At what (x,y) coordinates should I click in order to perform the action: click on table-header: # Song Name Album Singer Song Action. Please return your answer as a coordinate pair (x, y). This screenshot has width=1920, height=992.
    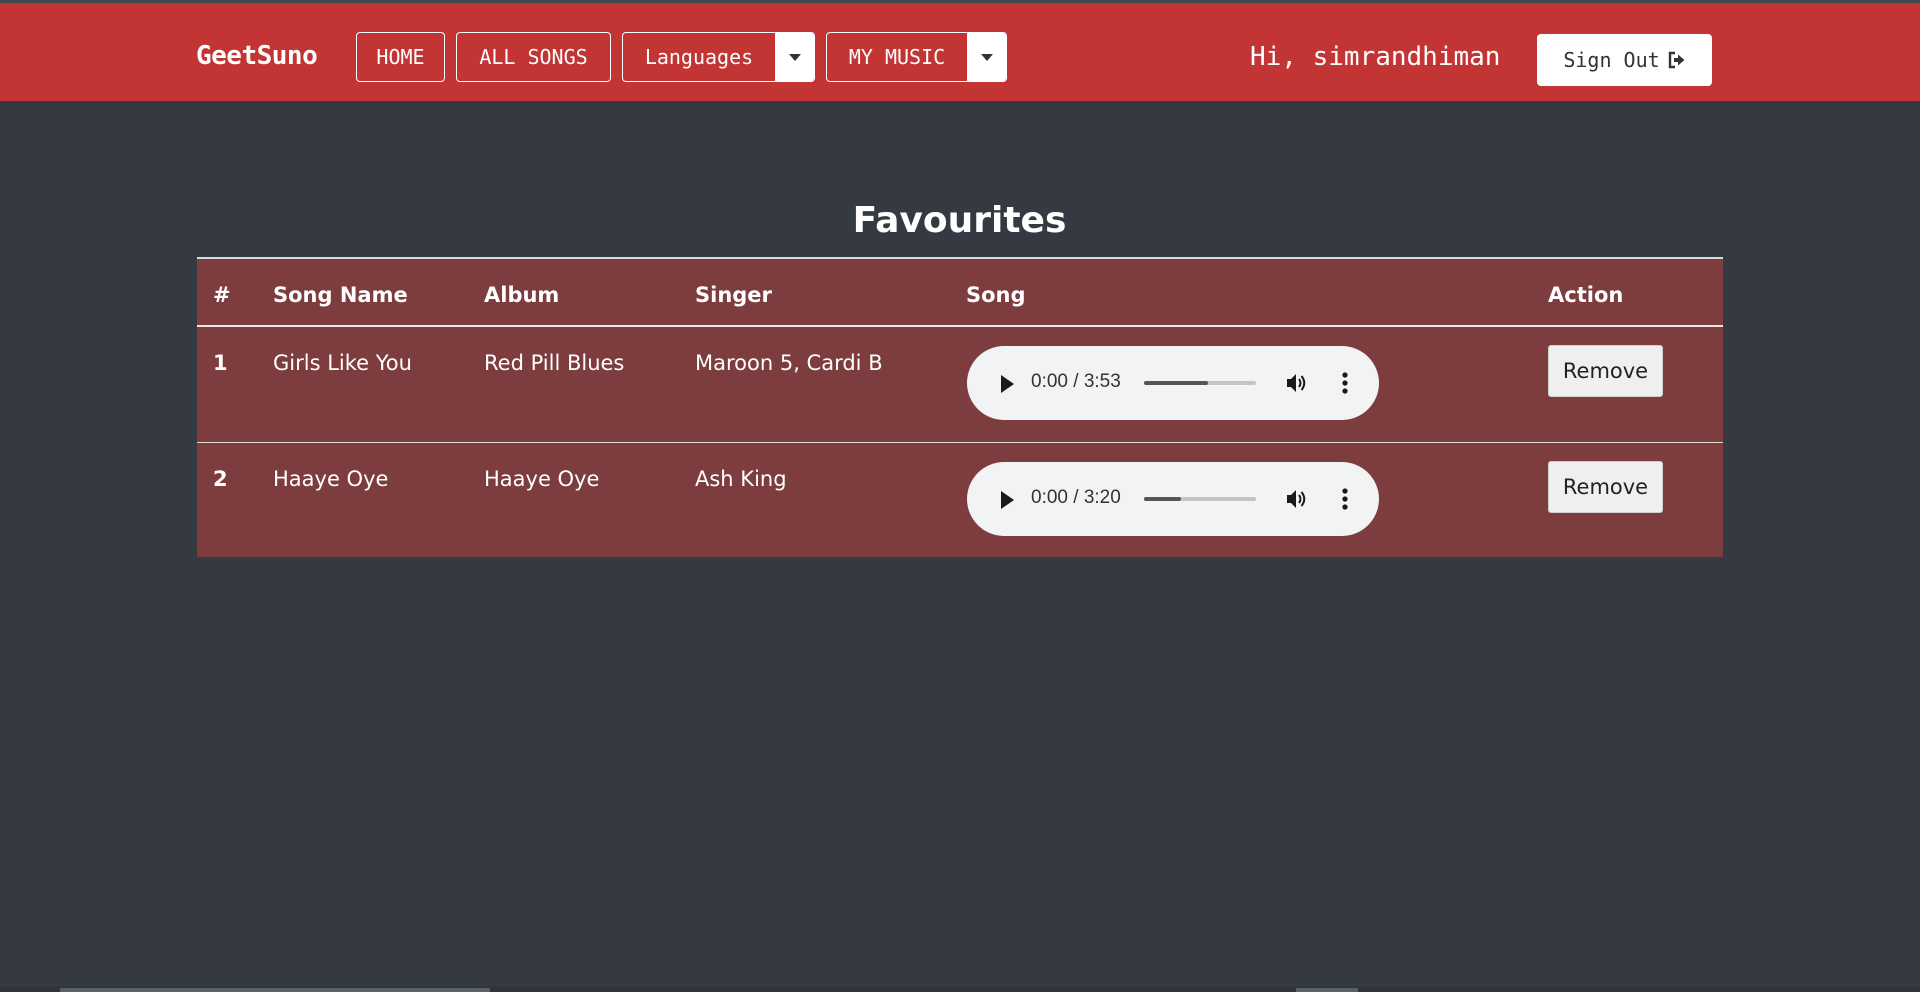
    Looking at the image, I should click on (960, 293).